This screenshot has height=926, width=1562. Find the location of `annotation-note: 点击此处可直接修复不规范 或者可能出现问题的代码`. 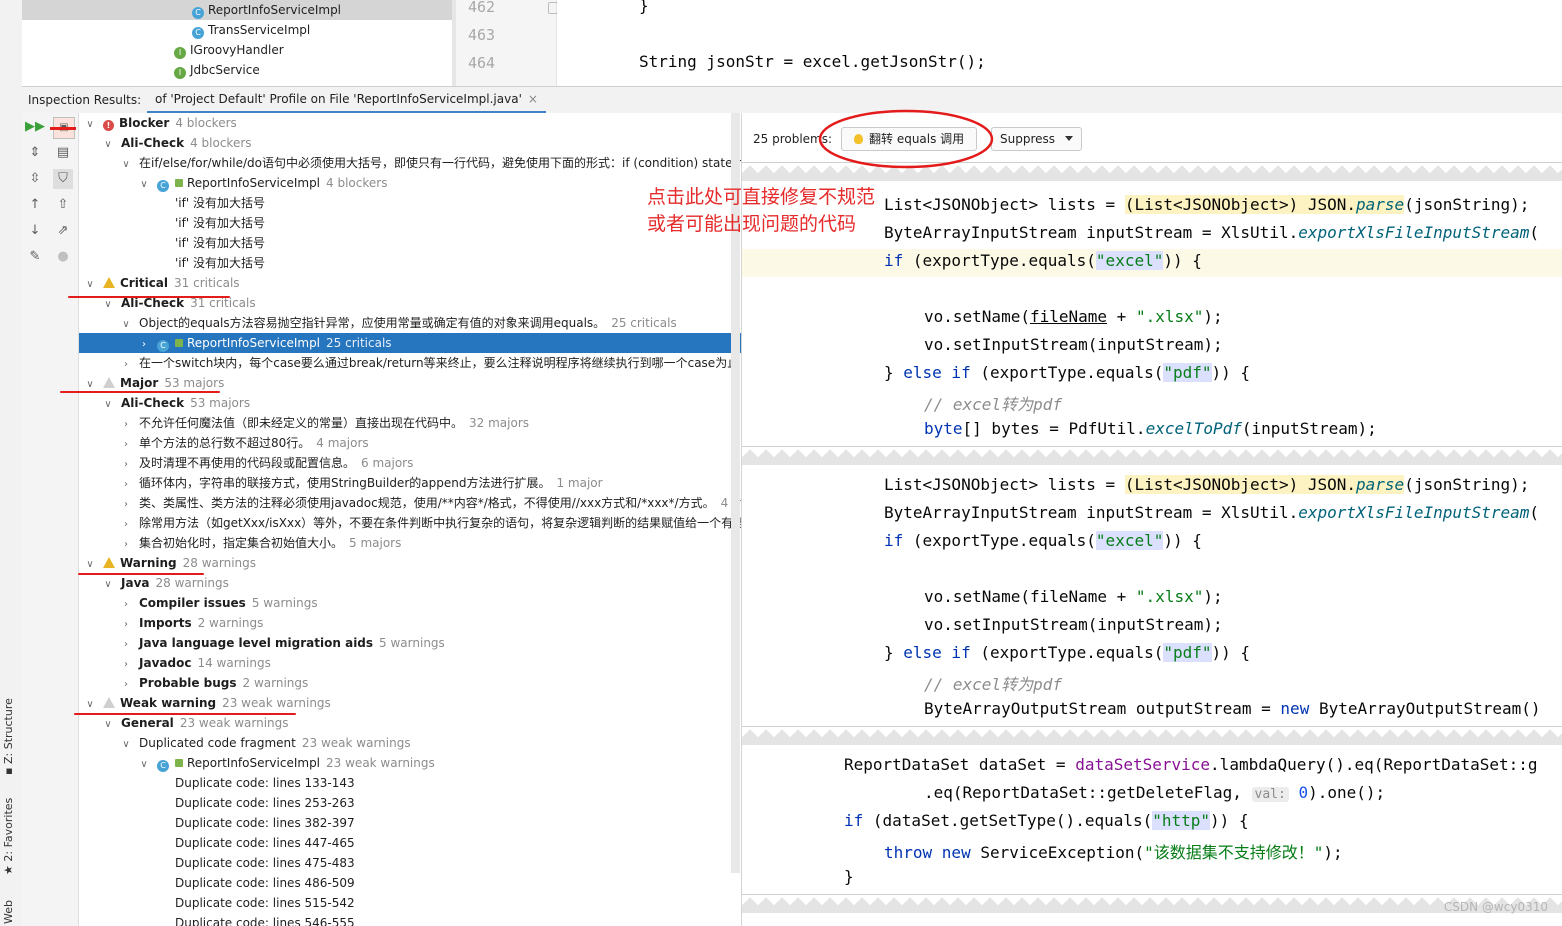

annotation-note: 点击此处可直接修复不规范 或者可能出现问题的代码 is located at coordinates (761, 211).